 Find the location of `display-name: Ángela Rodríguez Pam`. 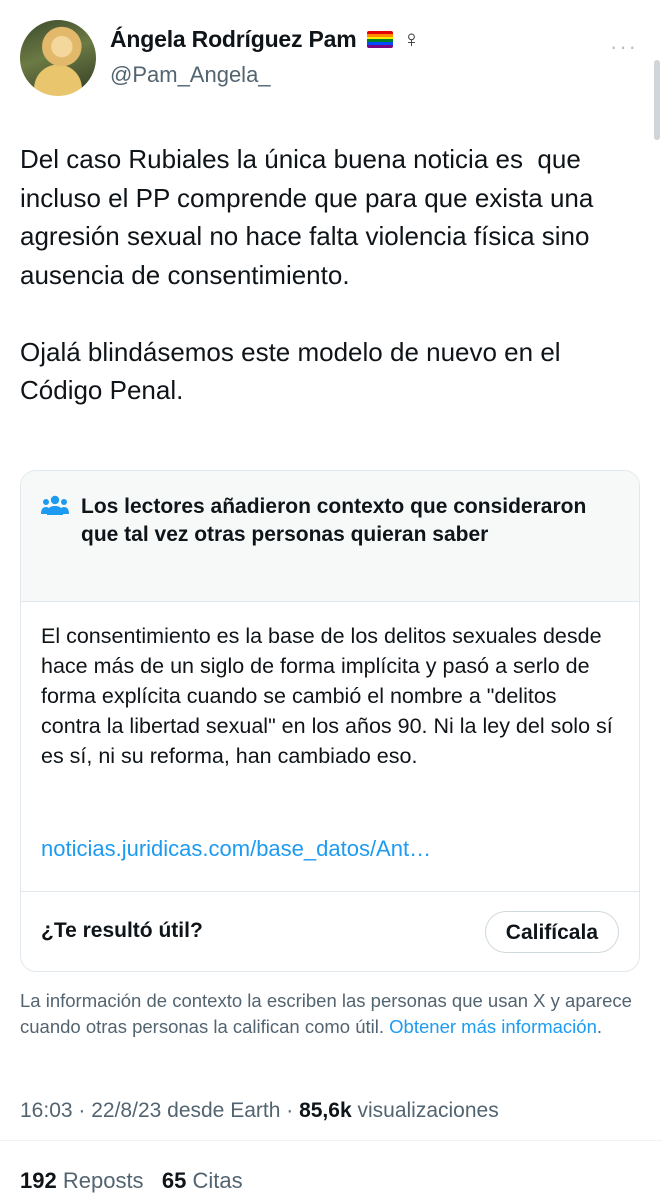

display-name: Ángela Rodríguez Pam is located at coordinates (233, 39).